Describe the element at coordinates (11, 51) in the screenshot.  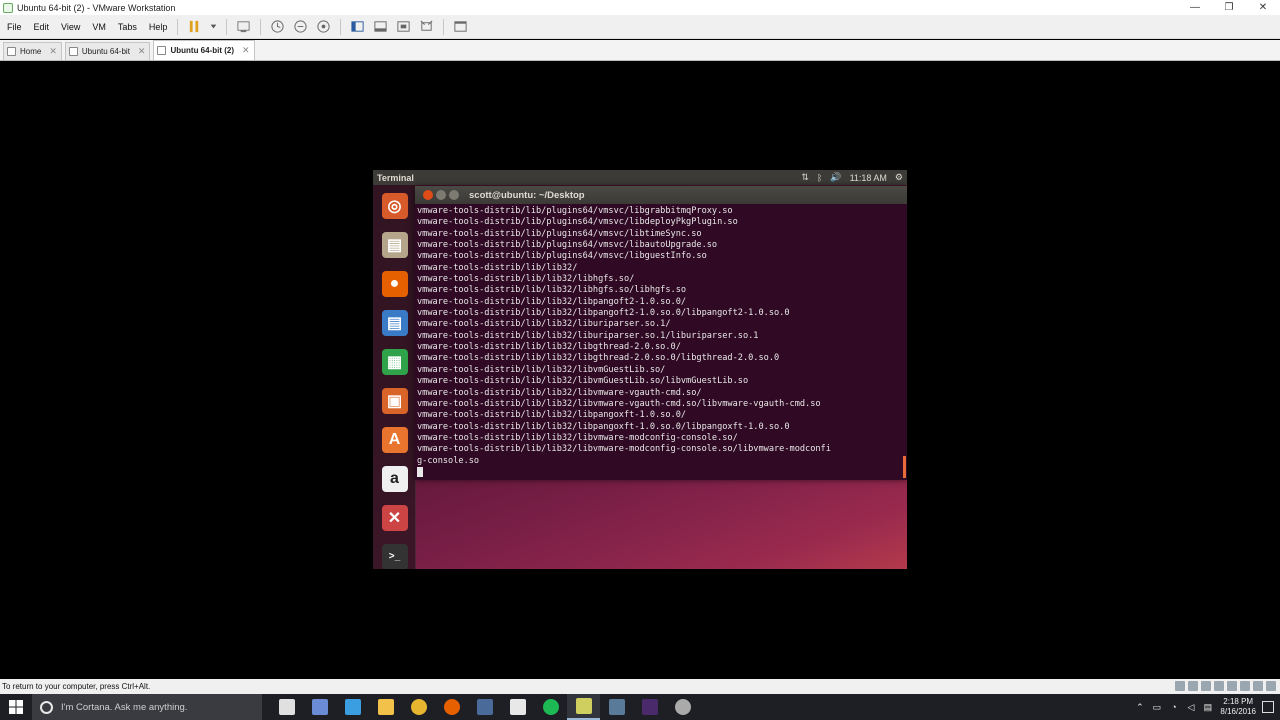
I see `home-icon` at that location.